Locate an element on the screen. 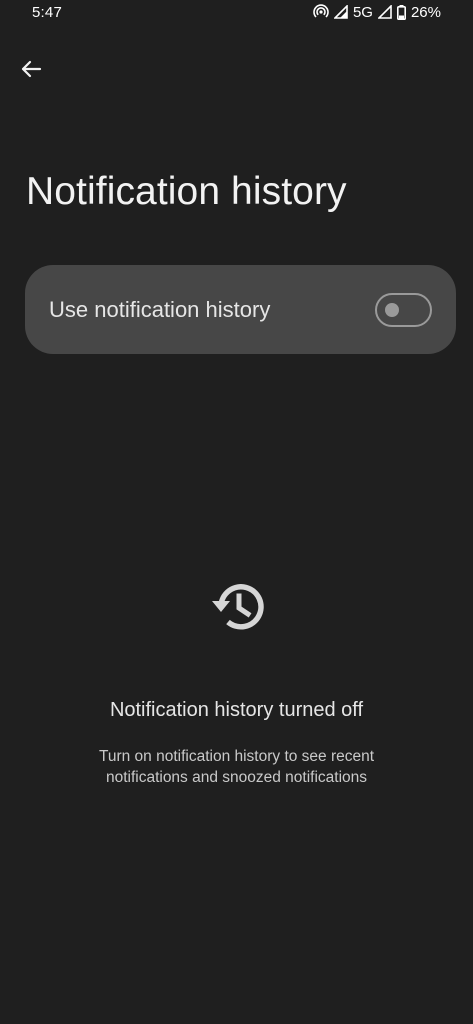  toggle-thumb is located at coordinates (392, 309).